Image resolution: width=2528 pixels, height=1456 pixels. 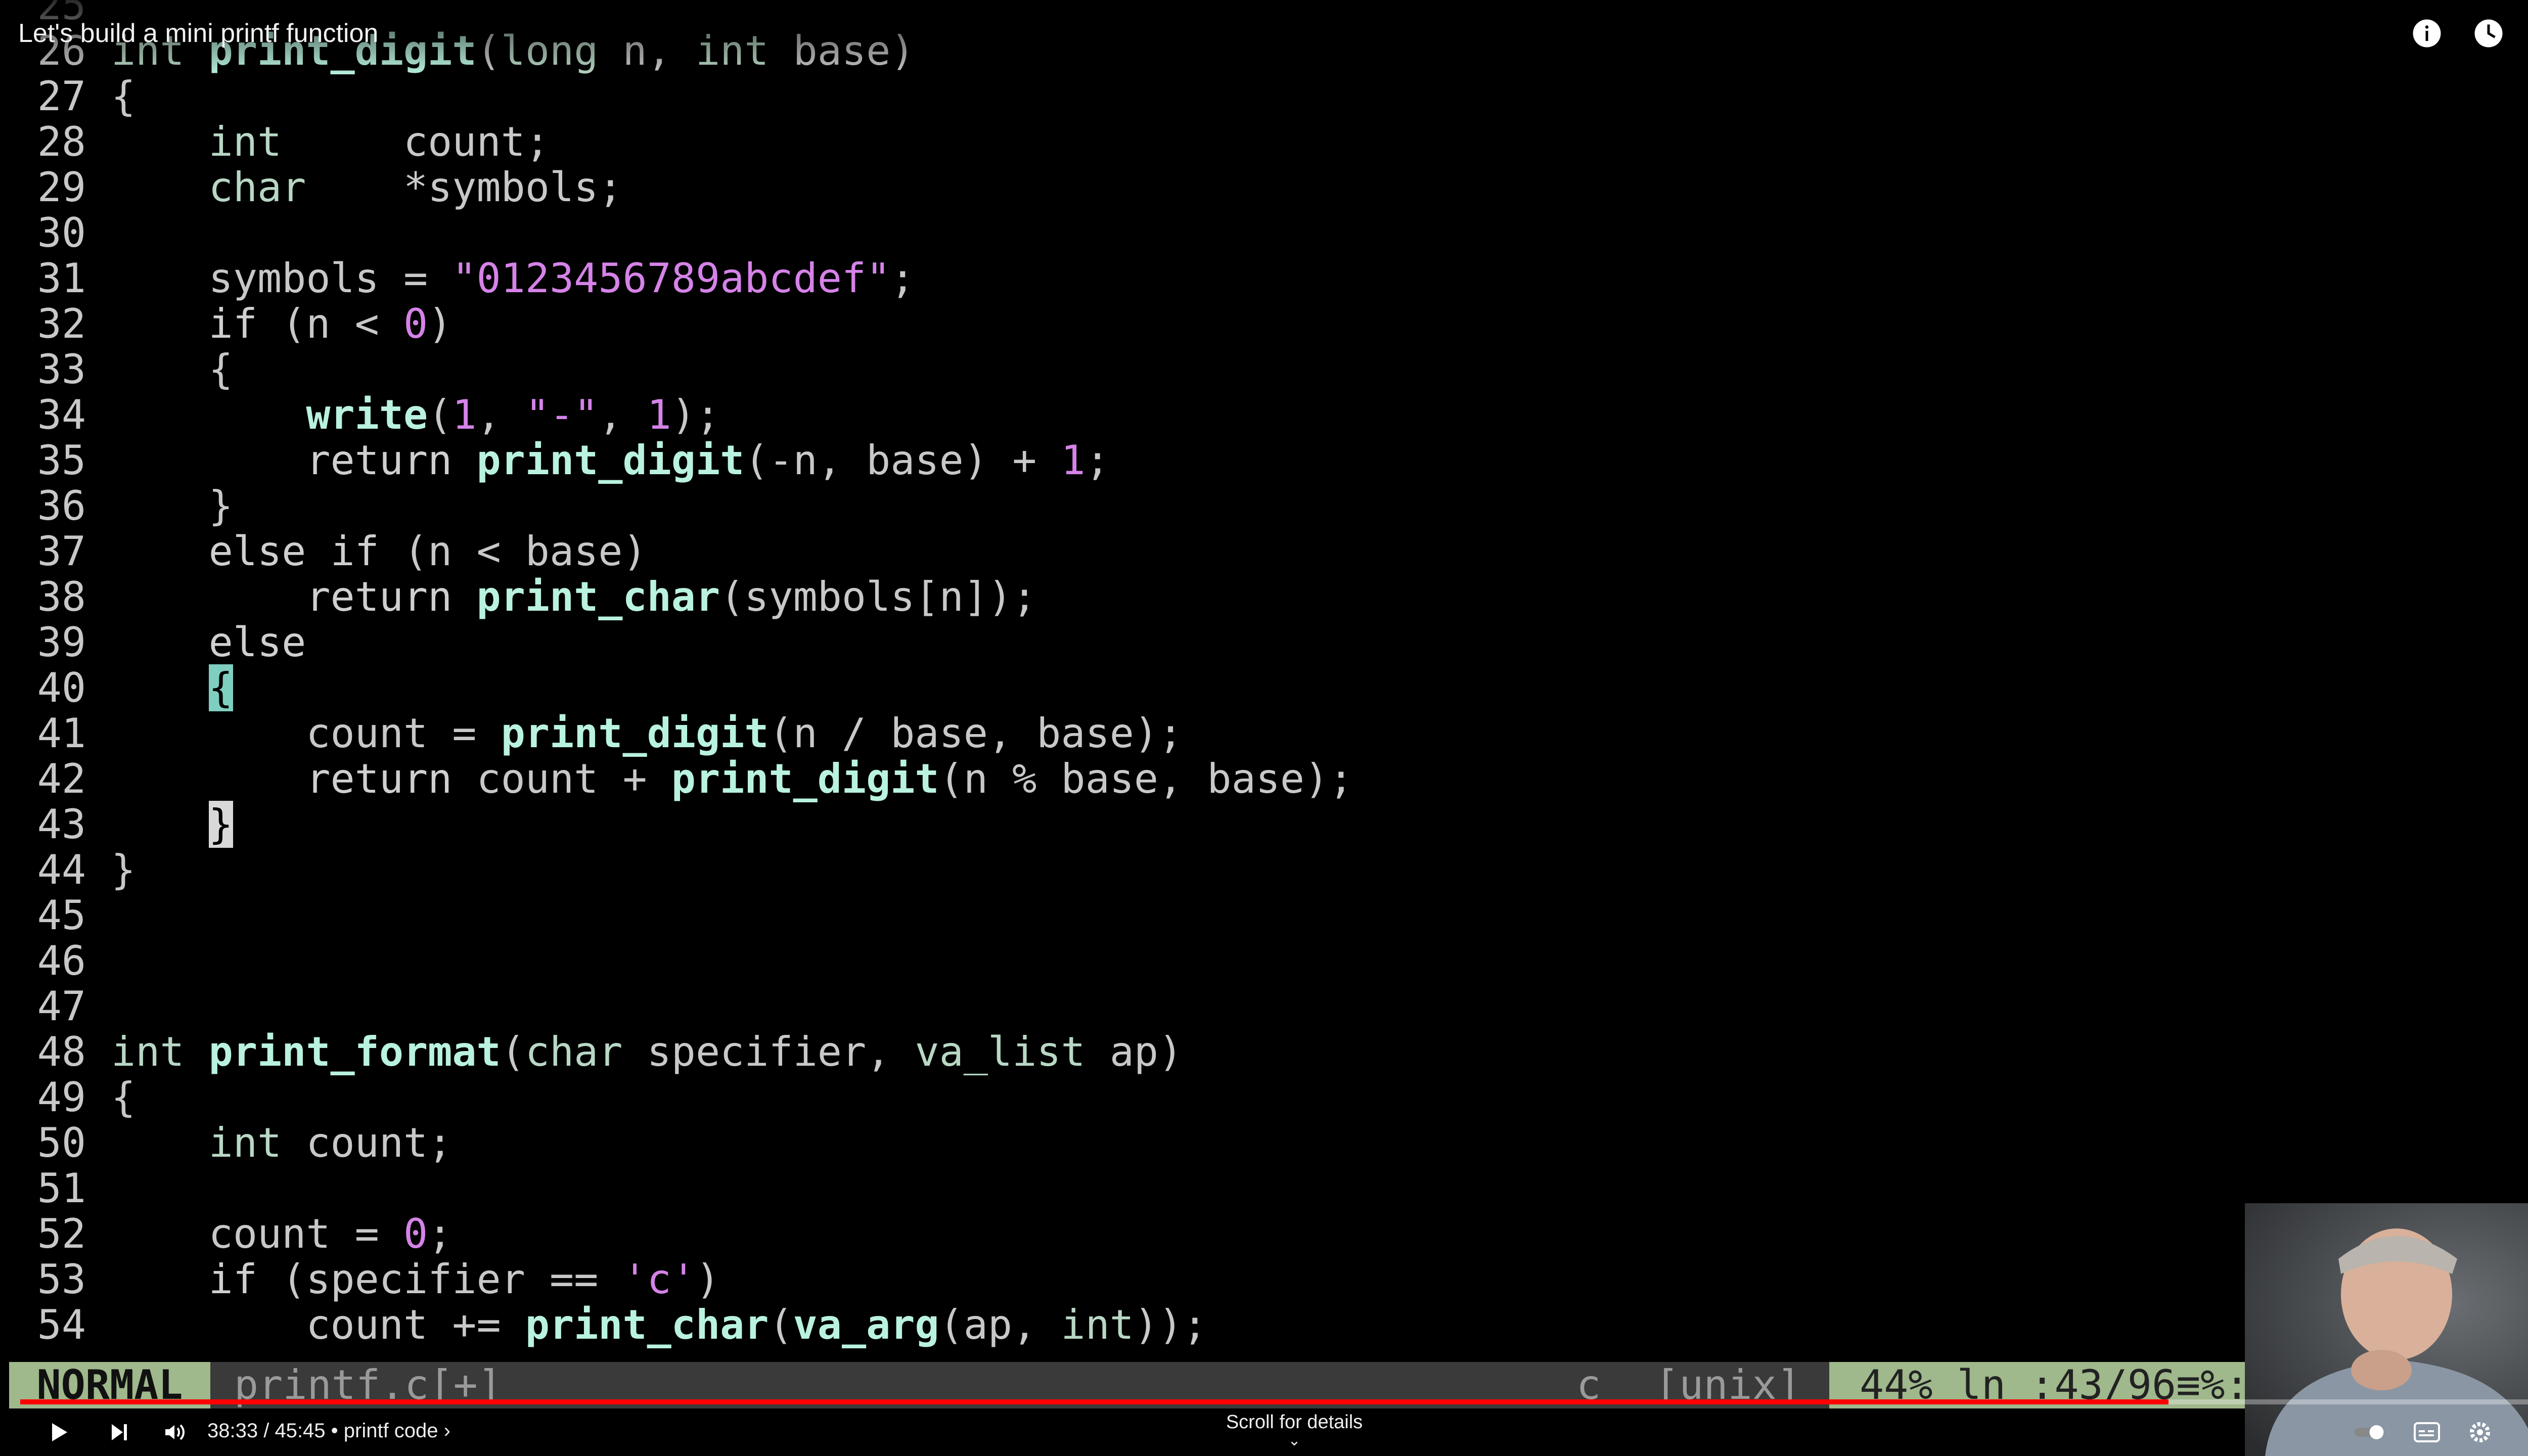 I want to click on settings-icon, so click(x=2480, y=1432).